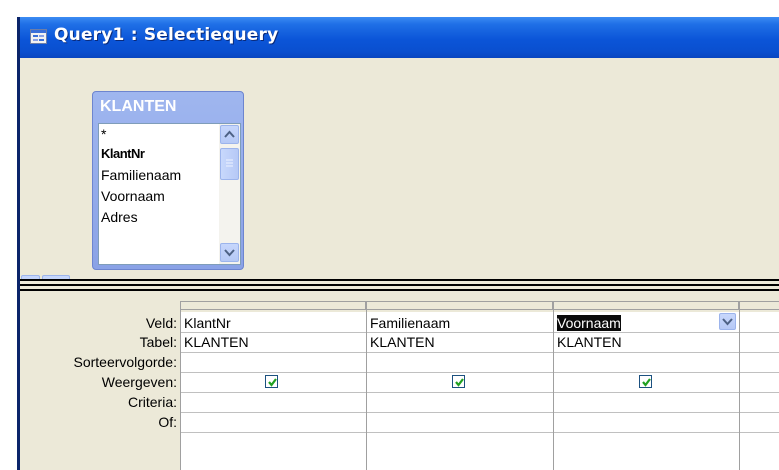 This screenshot has width=779, height=470. I want to click on scroll-thumb, so click(229, 164).